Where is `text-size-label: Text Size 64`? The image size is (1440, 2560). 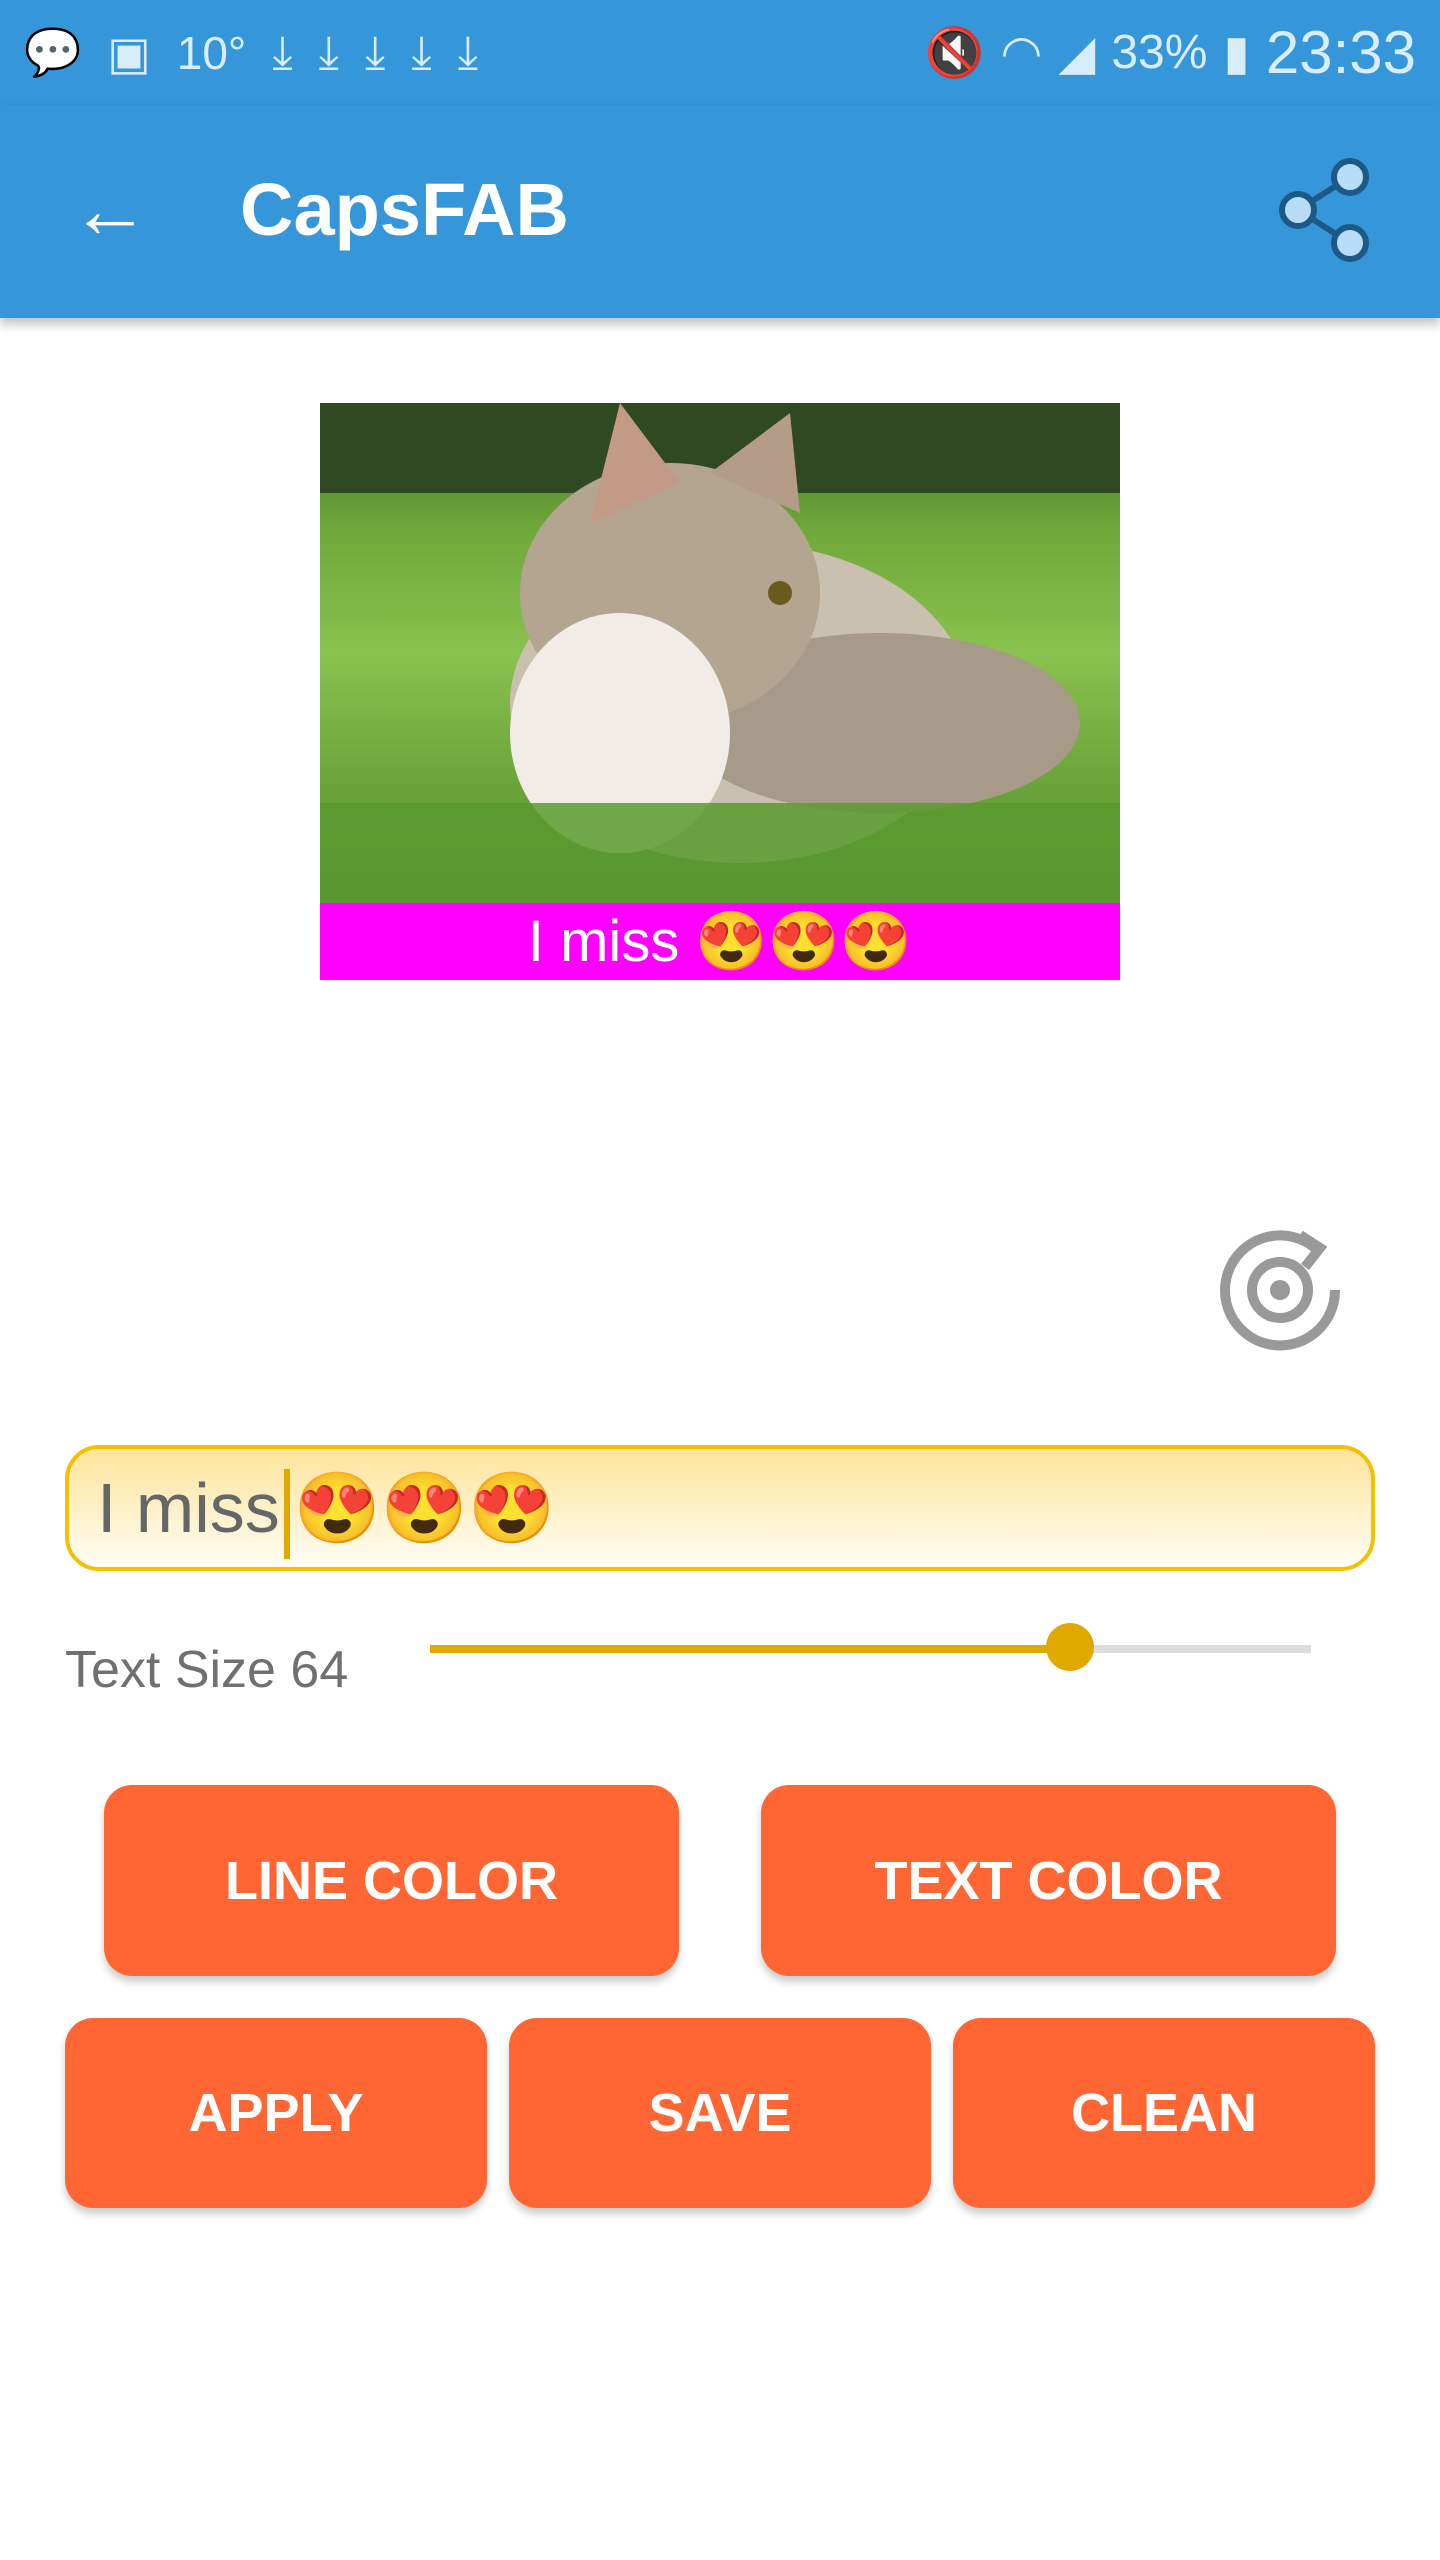
text-size-label: Text Size 64 is located at coordinates (207, 1670).